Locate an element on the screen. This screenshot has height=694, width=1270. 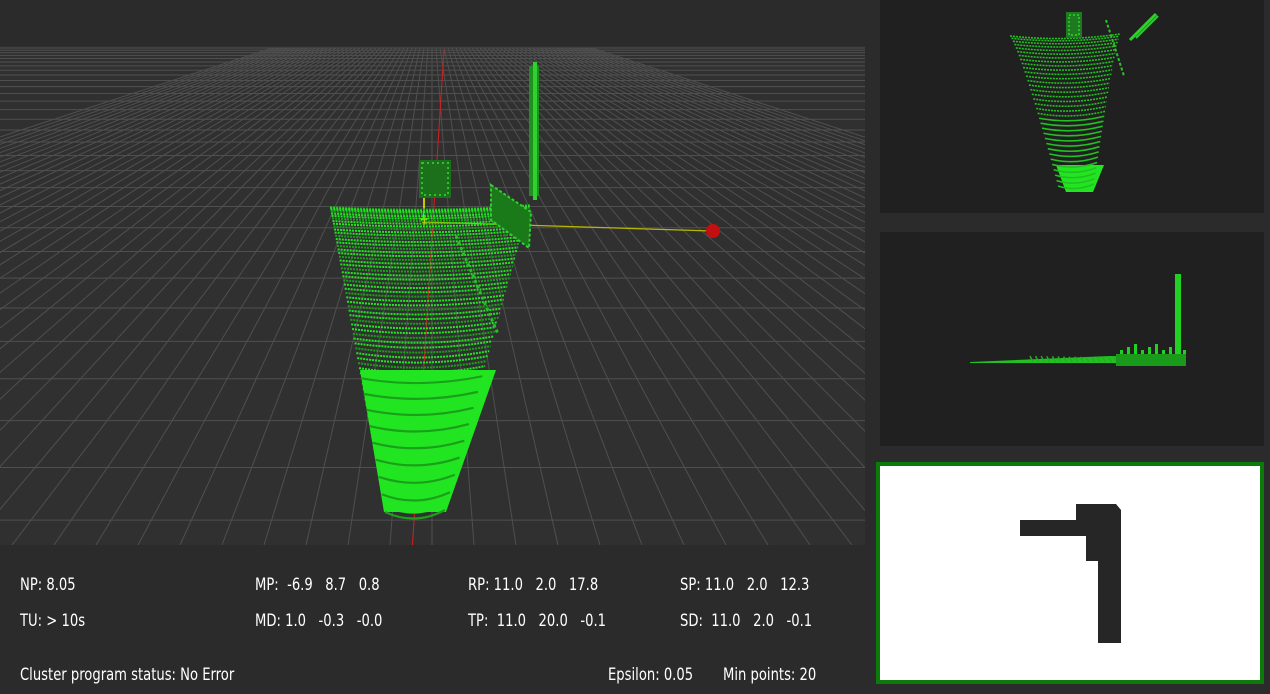
np-value: NP: 8.05 is located at coordinates (48, 585).